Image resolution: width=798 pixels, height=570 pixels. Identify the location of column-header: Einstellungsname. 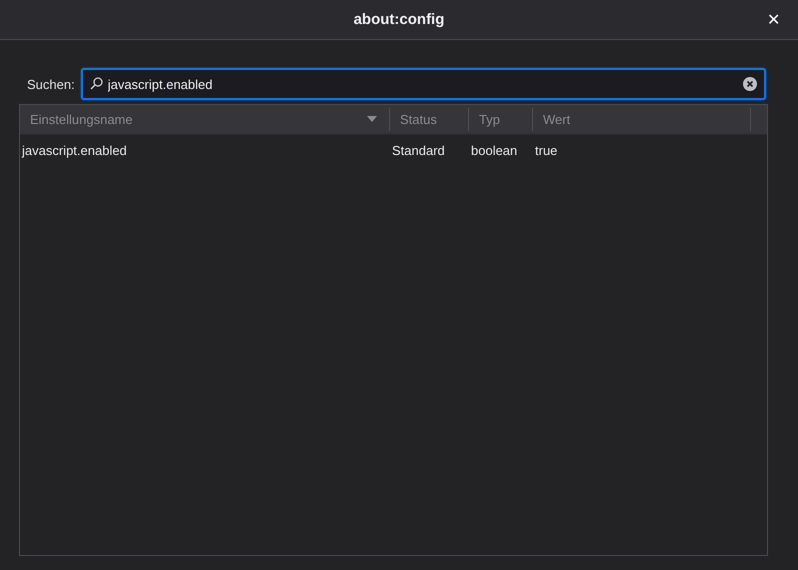
(205, 119).